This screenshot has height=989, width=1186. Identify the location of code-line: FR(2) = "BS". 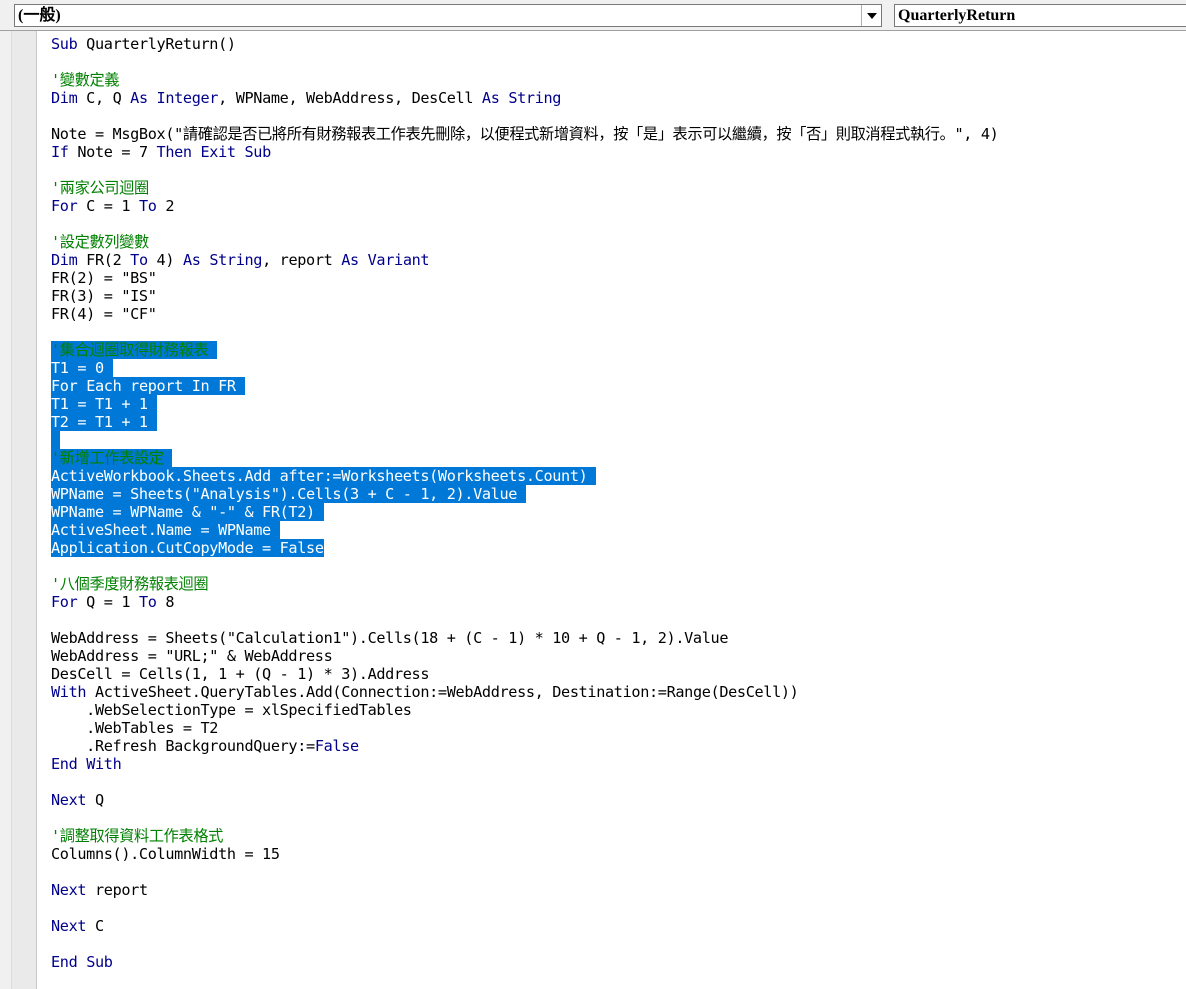
(618, 278).